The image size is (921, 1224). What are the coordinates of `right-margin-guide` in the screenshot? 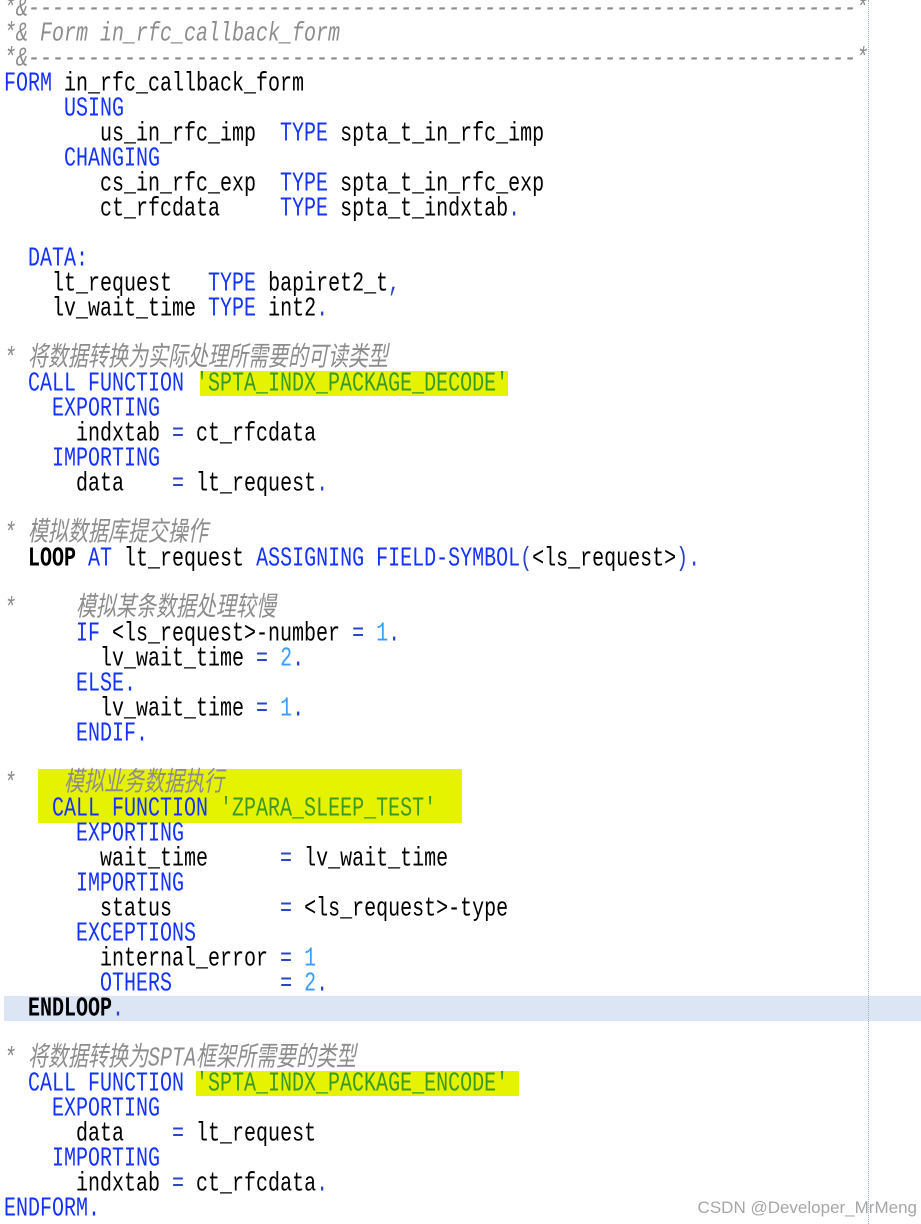 It's located at (868, 612).